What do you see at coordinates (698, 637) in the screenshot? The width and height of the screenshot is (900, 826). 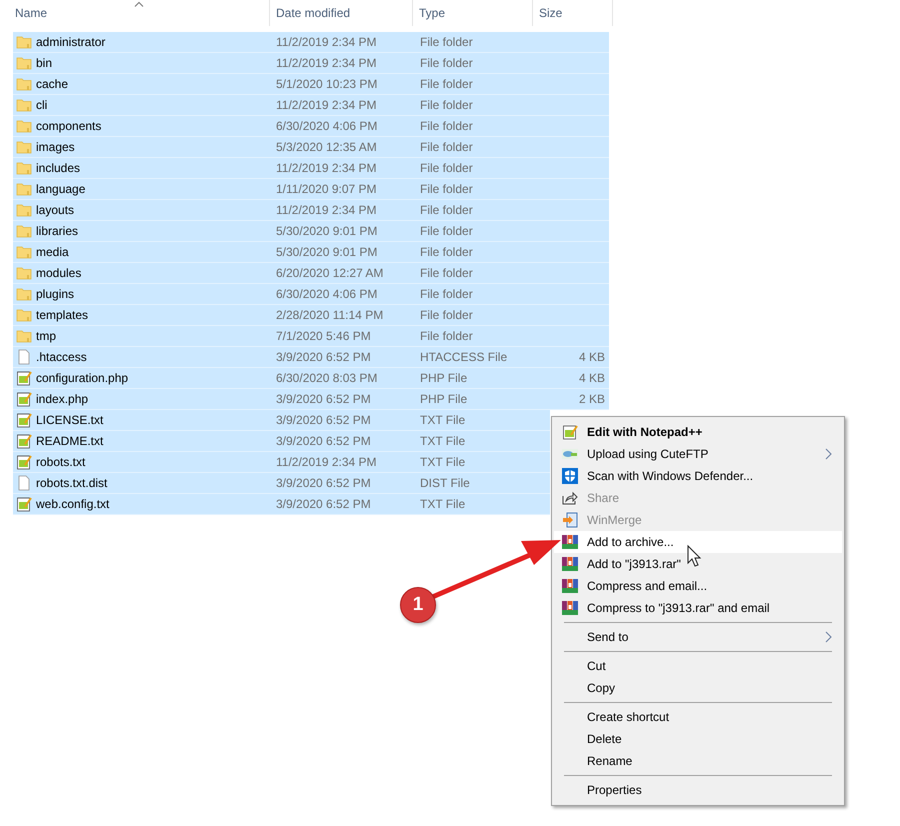 I see `menu-item: Send to` at bounding box center [698, 637].